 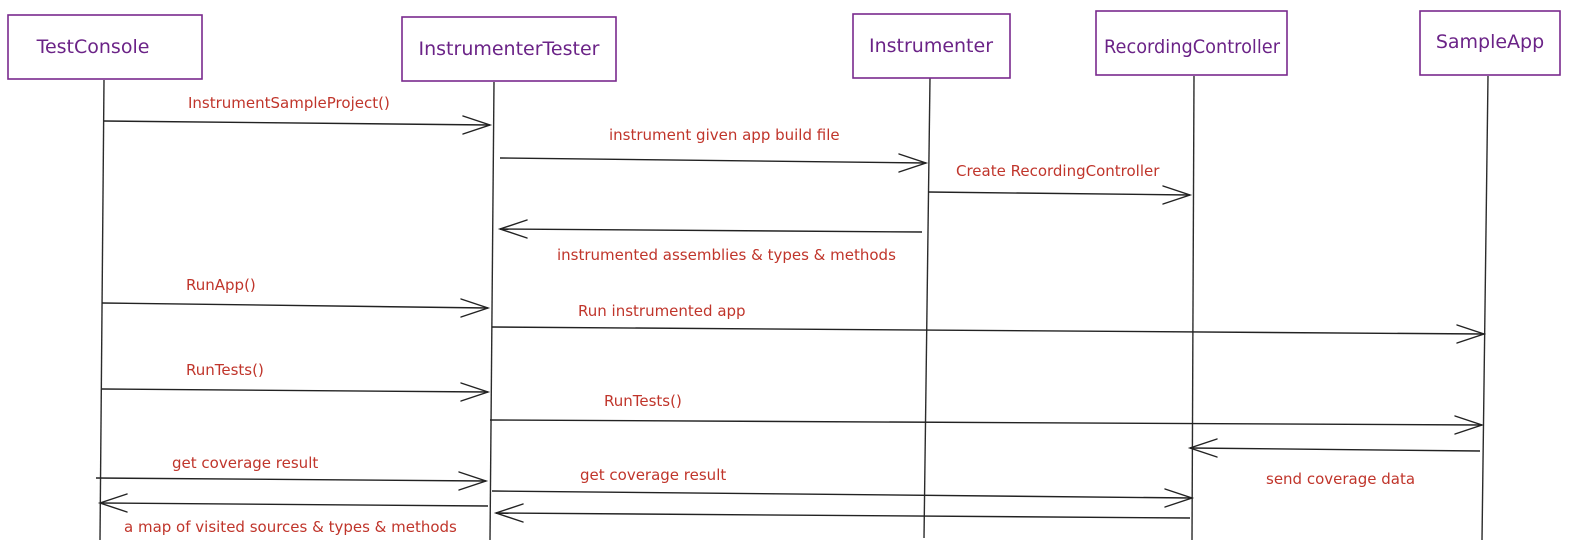 What do you see at coordinates (1340, 479) in the screenshot?
I see `message-label: send coverage data` at bounding box center [1340, 479].